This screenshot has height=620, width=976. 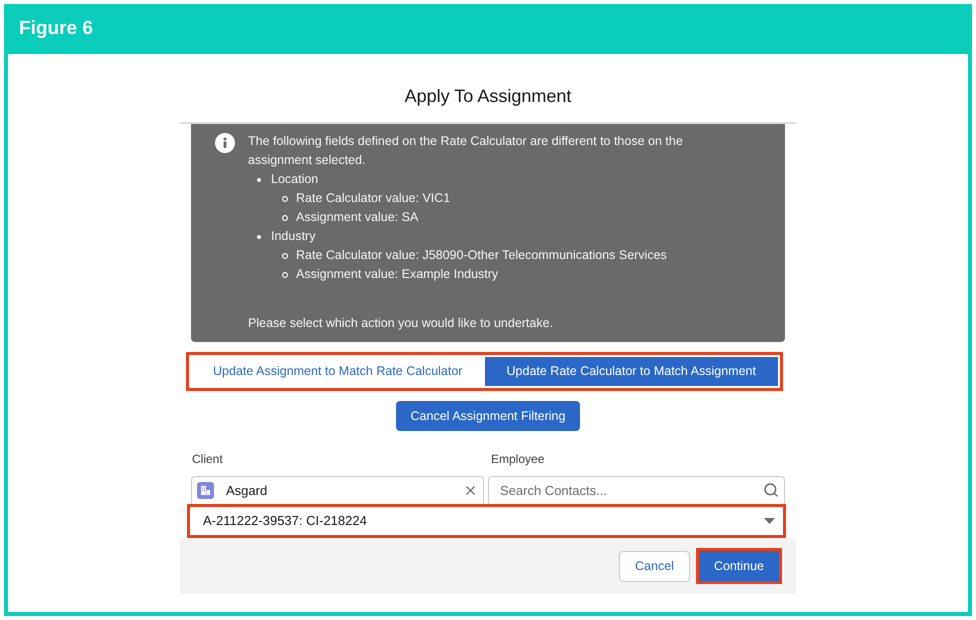 What do you see at coordinates (771, 490) in the screenshot?
I see `search-icon` at bounding box center [771, 490].